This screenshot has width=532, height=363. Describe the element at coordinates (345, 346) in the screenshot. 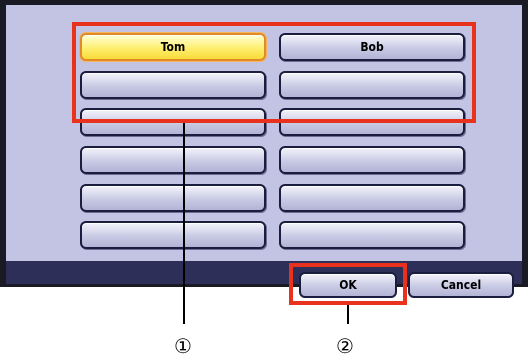

I see `callout-number-2: ②` at that location.